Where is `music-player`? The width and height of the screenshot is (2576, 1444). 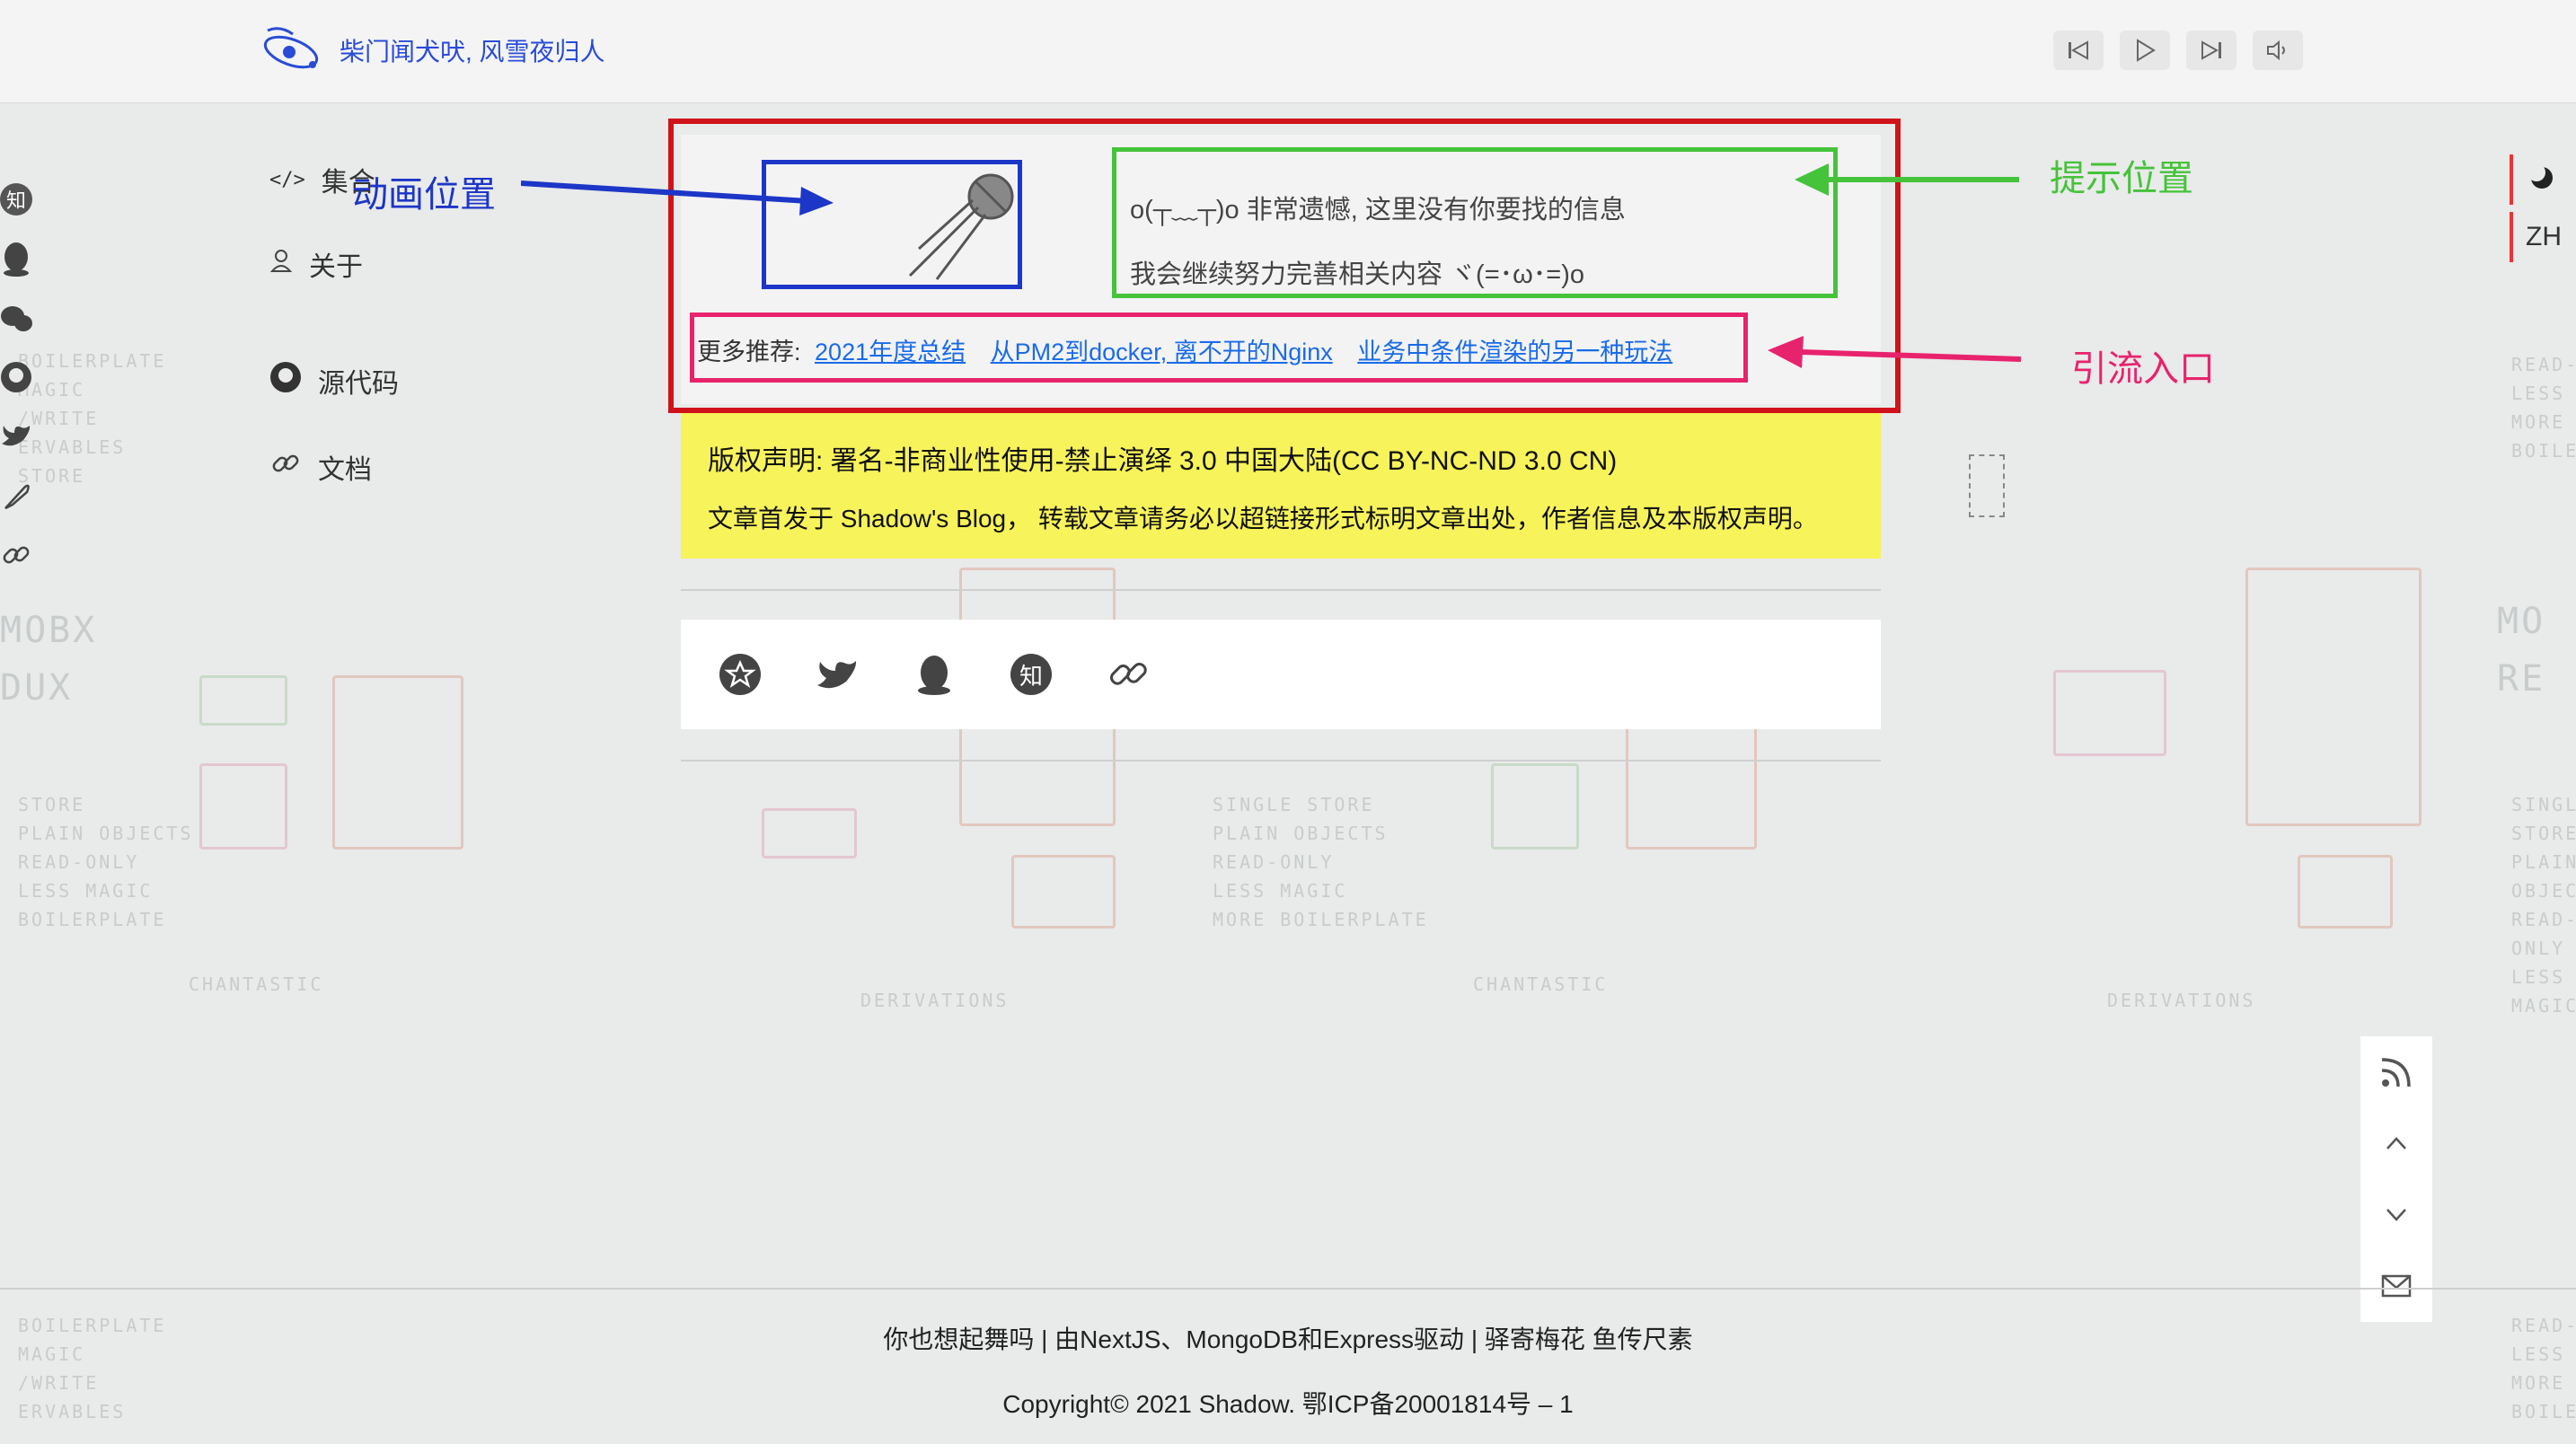
music-player is located at coordinates (2178, 50).